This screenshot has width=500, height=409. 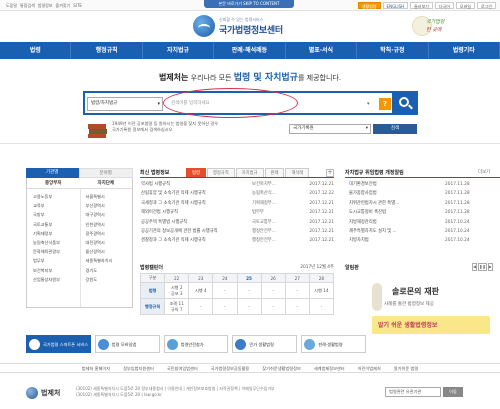 I want to click on list-item: 지위관련법지시 관한 특별... 2017.11.28, so click(x=422, y=203).